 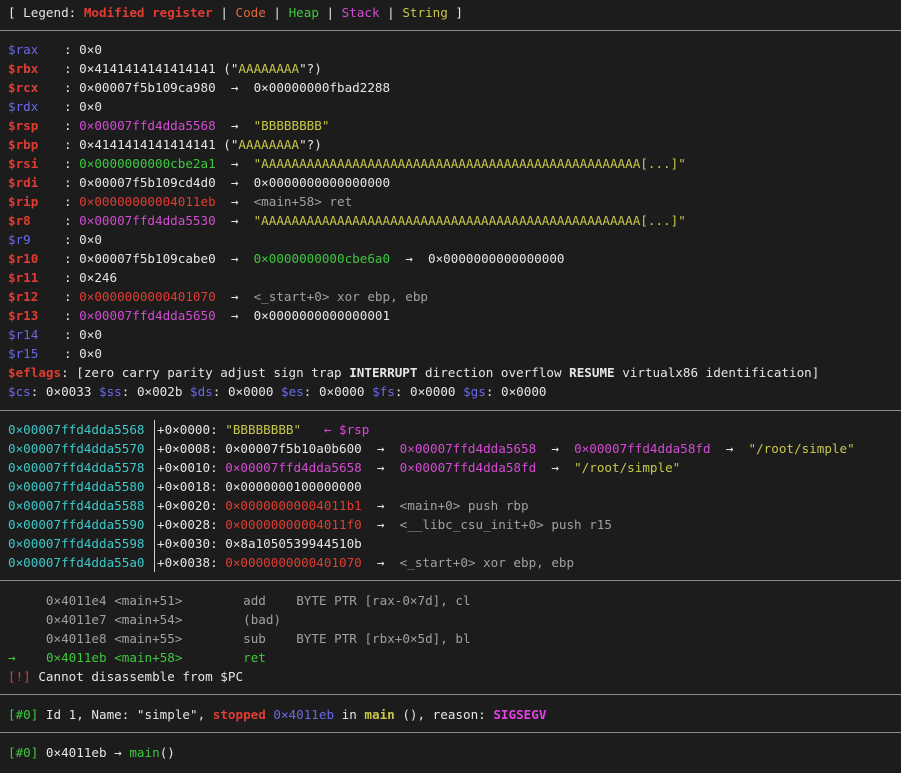 What do you see at coordinates (293, 486) in the screenshot?
I see `stack-value: 0×0000000100000000` at bounding box center [293, 486].